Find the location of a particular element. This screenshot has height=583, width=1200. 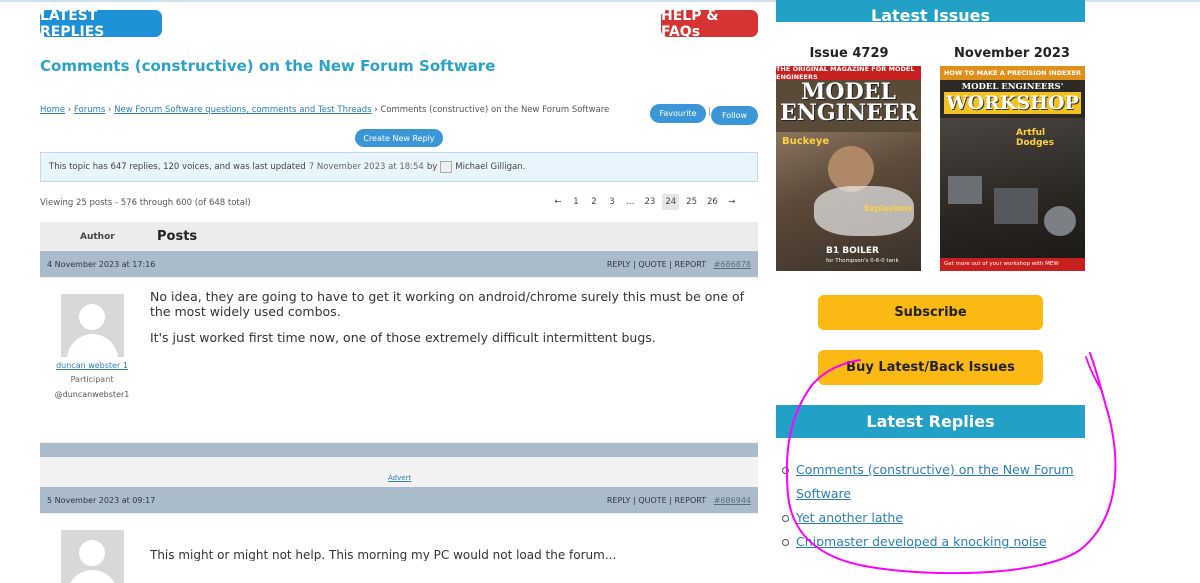

cover-masthead-top: MODEL ENGINEERS' is located at coordinates (1012, 87).